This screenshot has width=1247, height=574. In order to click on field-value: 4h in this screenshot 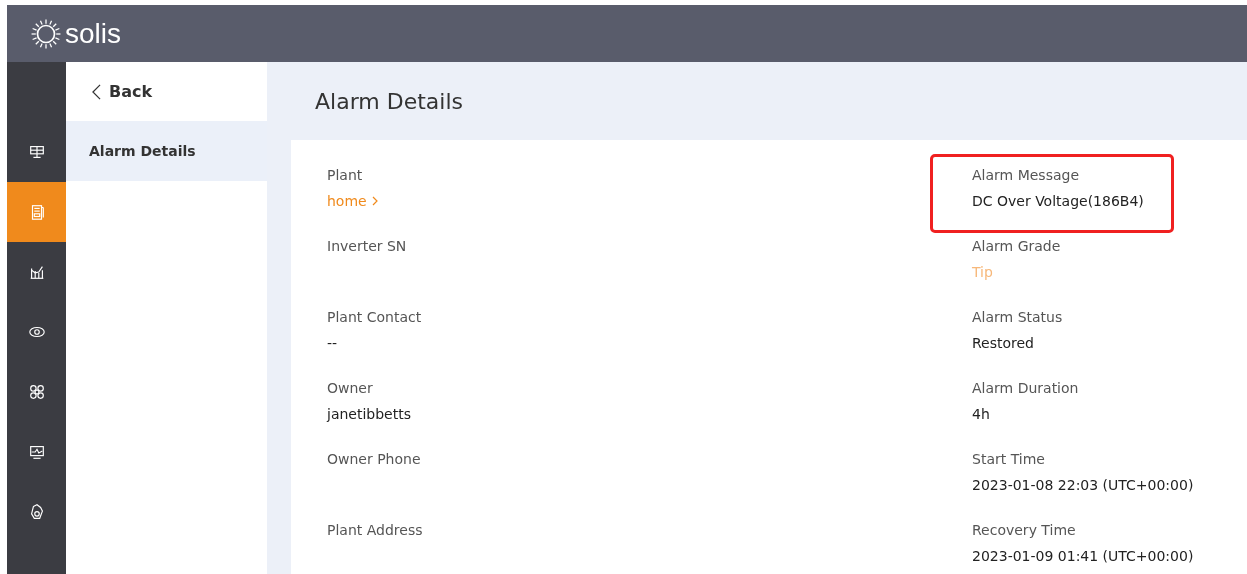, I will do `click(981, 414)`.